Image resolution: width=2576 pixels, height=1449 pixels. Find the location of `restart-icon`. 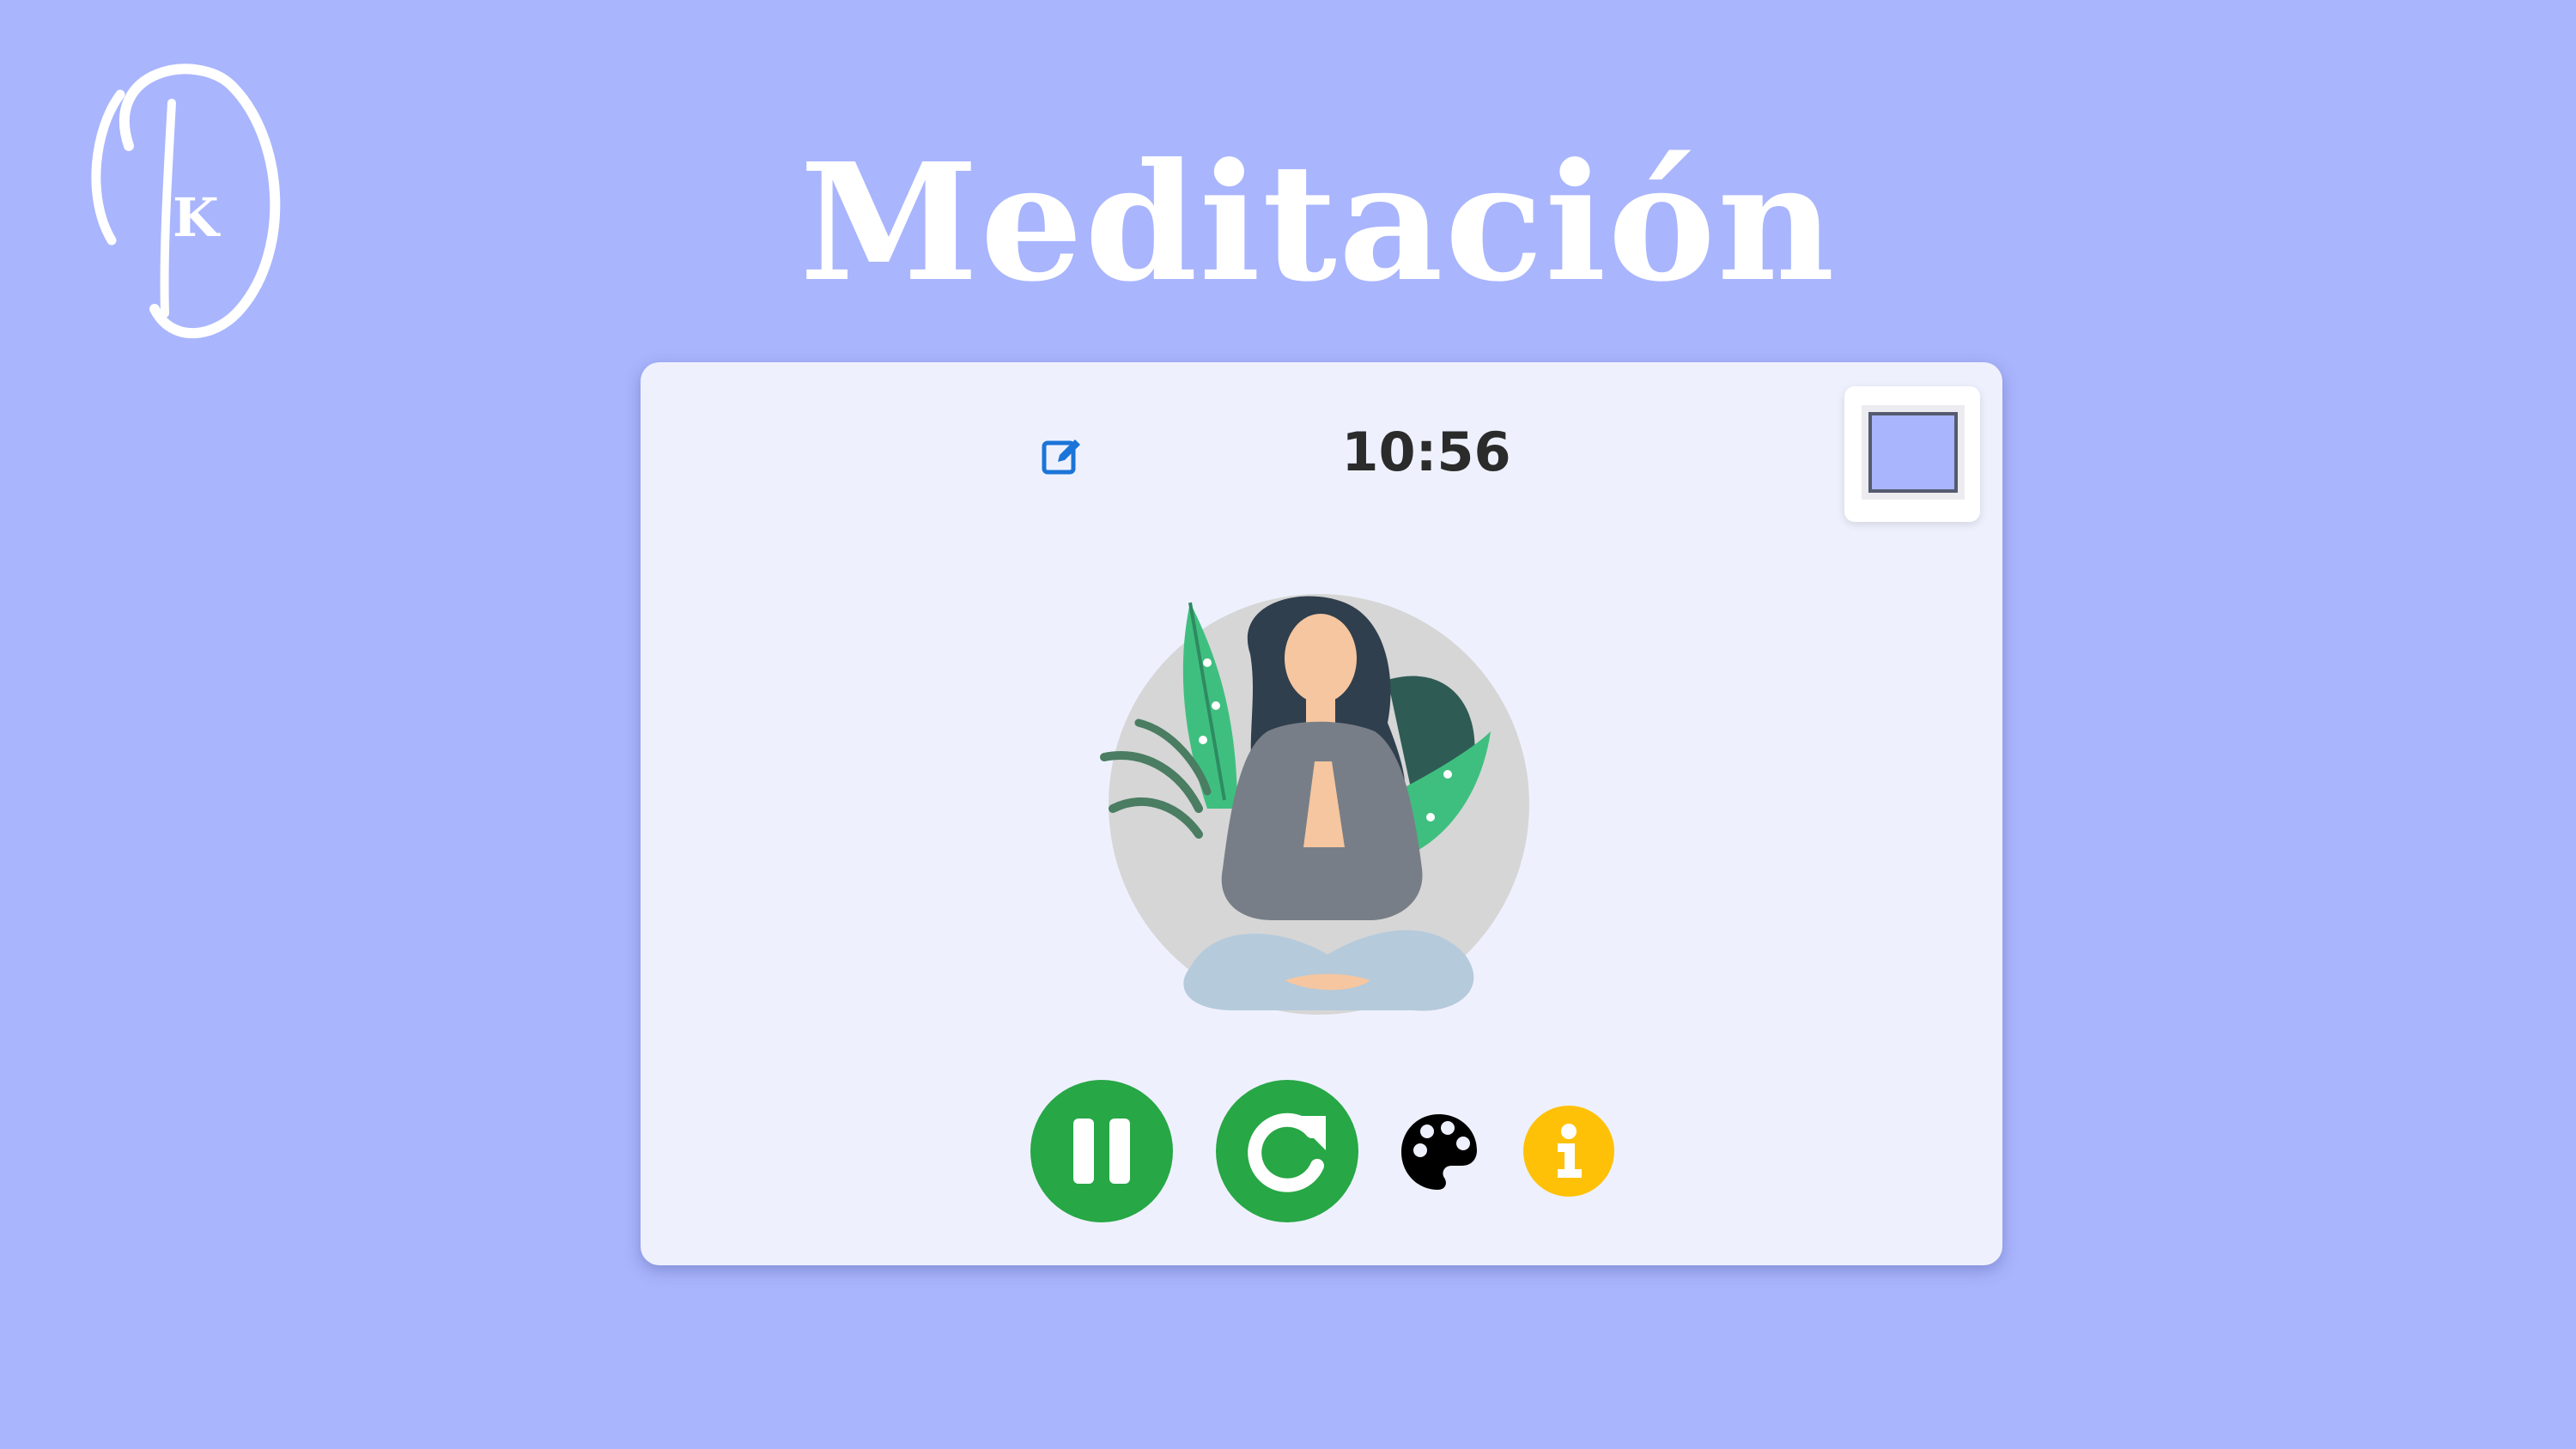

restart-icon is located at coordinates (1287, 1152).